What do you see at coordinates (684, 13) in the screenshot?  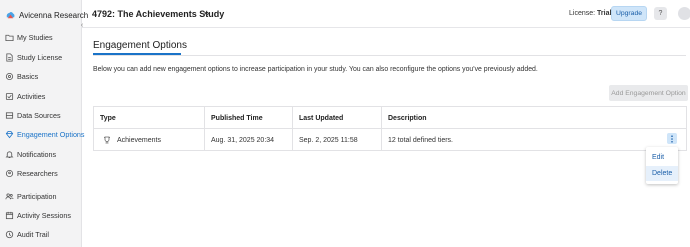 I see `avatar` at bounding box center [684, 13].